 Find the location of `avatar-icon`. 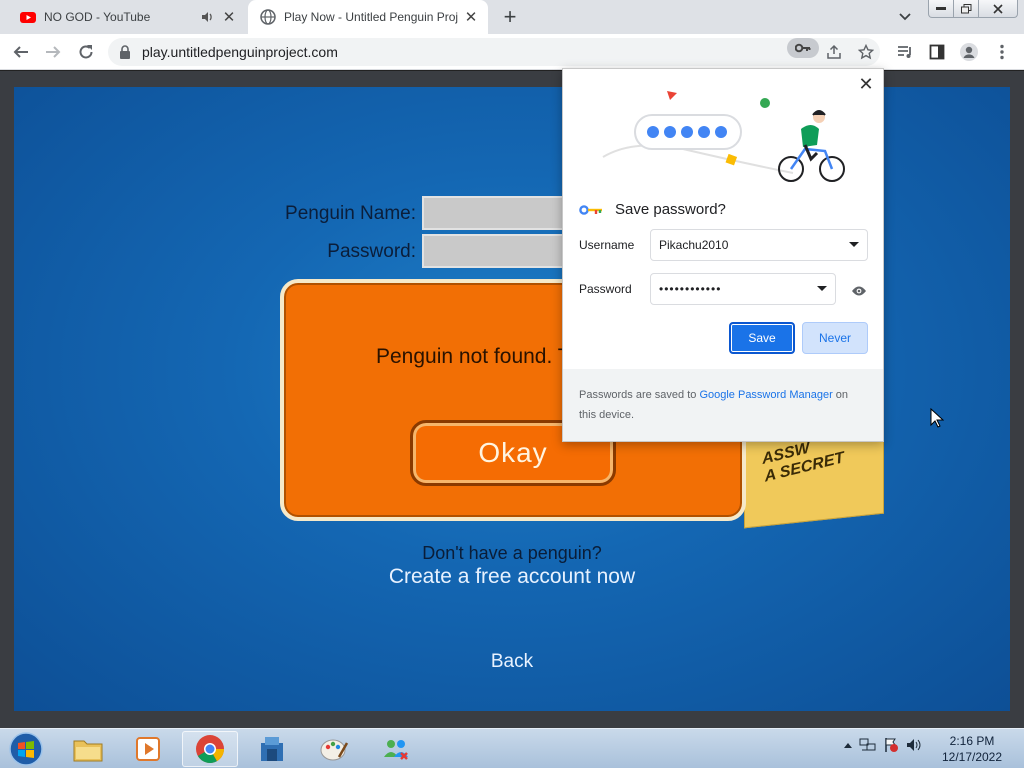

avatar-icon is located at coordinates (969, 52).